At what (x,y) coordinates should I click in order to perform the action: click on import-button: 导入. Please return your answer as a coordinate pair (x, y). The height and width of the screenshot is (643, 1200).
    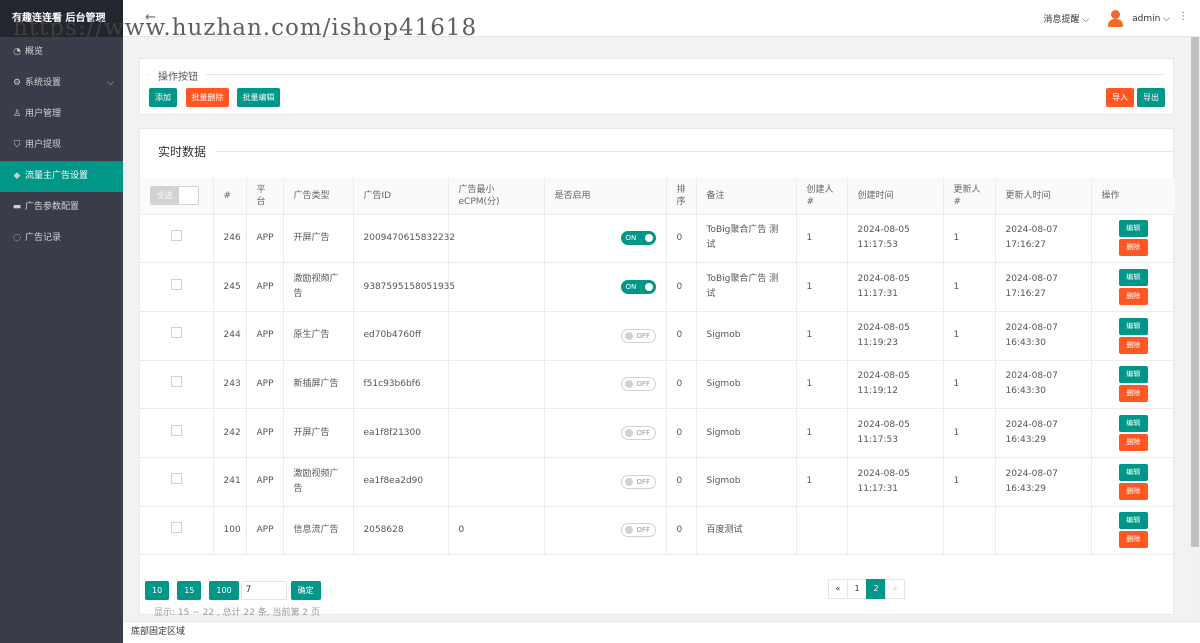
    Looking at the image, I should click on (1120, 97).